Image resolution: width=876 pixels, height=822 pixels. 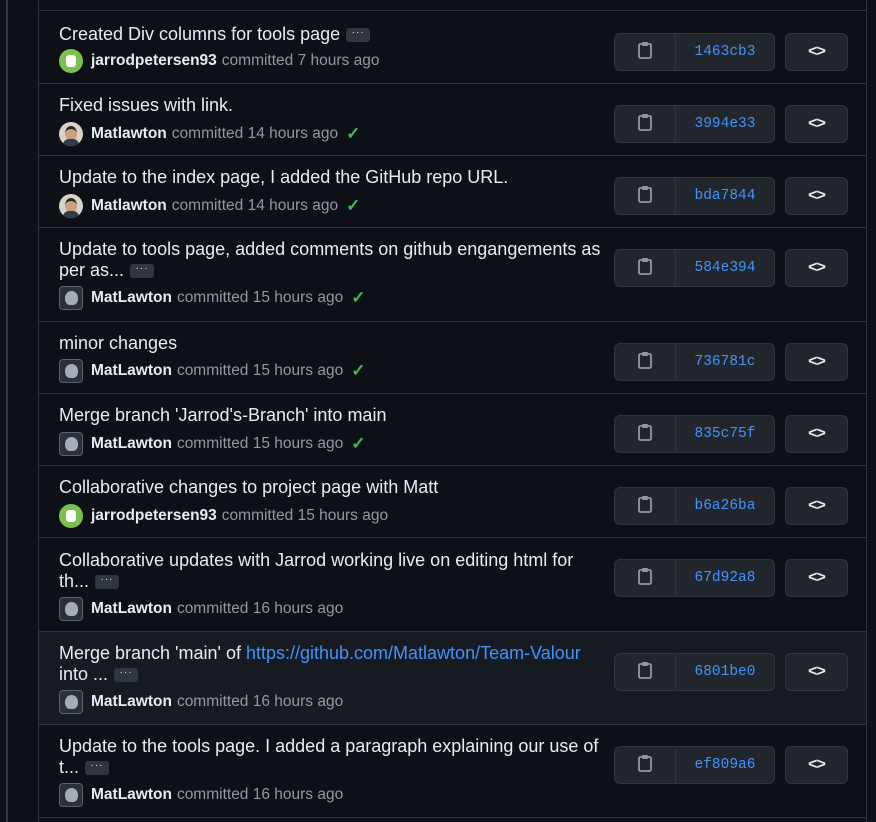 What do you see at coordinates (201, 795) in the screenshot?
I see `commit-meta: MatLawton committed 16 hours ago` at bounding box center [201, 795].